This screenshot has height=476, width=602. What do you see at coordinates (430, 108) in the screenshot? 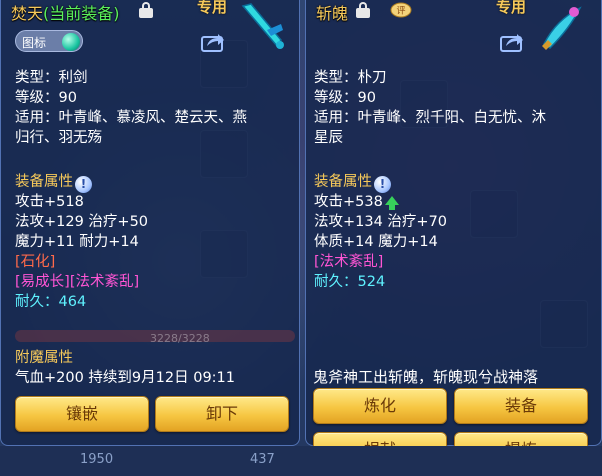
I see `item-basic-info: 类型：朴刀 等级：90 适用：叶青峰、烈千阳、白无忧、沐 星辰` at bounding box center [430, 108].